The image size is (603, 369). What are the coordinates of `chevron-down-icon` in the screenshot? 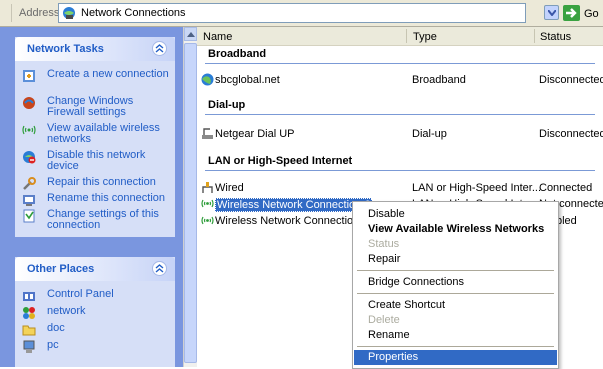 It's located at (552, 13).